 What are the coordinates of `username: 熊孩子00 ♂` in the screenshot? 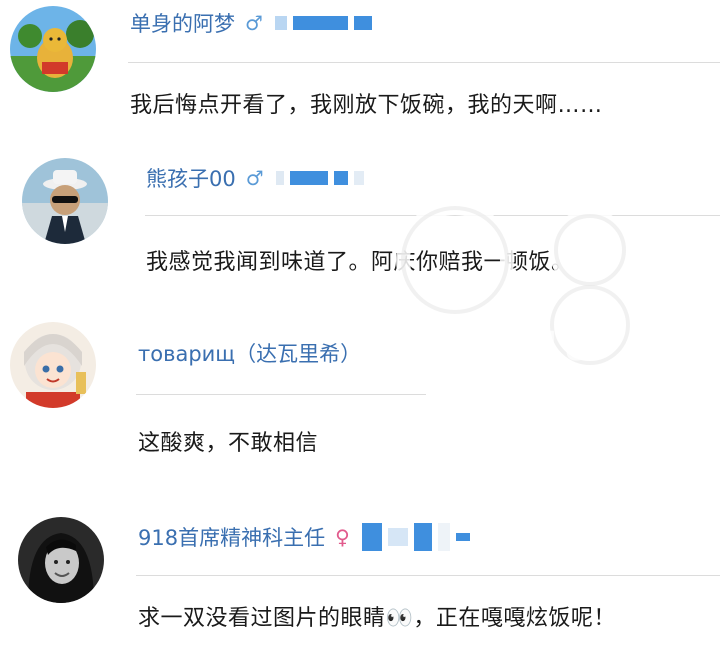 It's located at (255, 178).